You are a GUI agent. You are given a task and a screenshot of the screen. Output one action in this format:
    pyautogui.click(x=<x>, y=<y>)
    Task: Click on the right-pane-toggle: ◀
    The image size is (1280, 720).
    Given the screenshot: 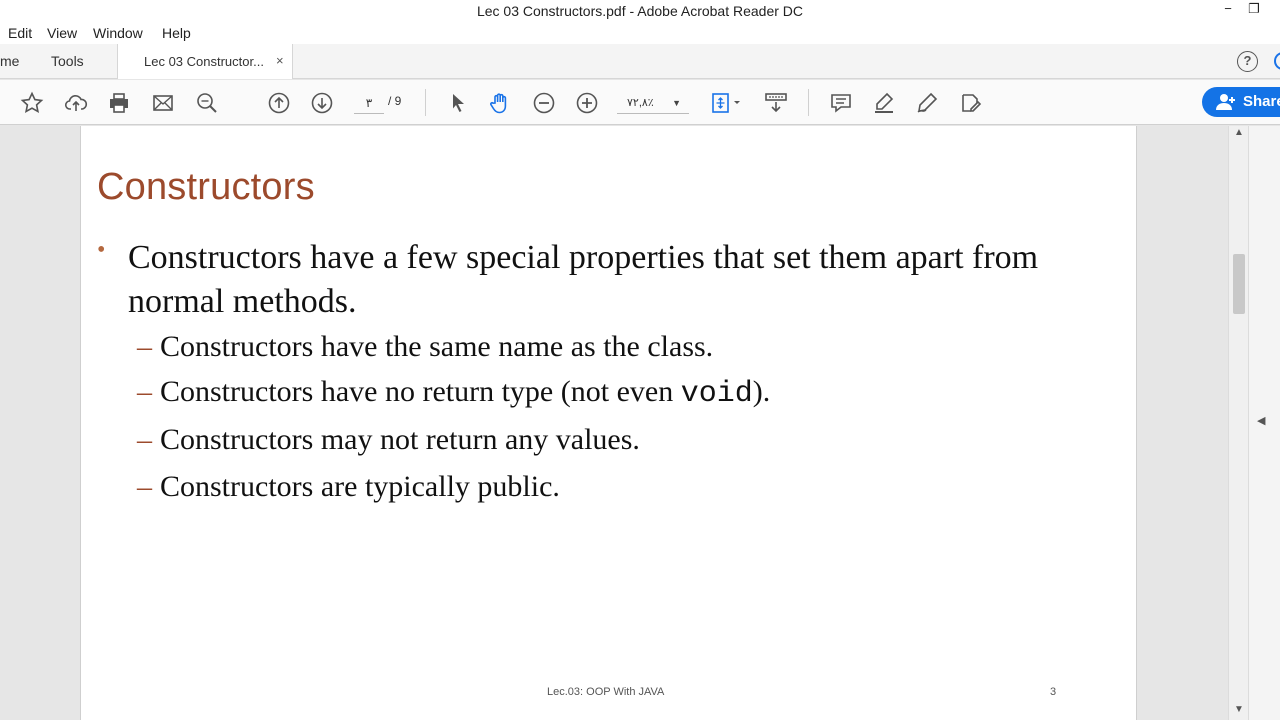 What is the action you would take?
    pyautogui.click(x=1264, y=423)
    